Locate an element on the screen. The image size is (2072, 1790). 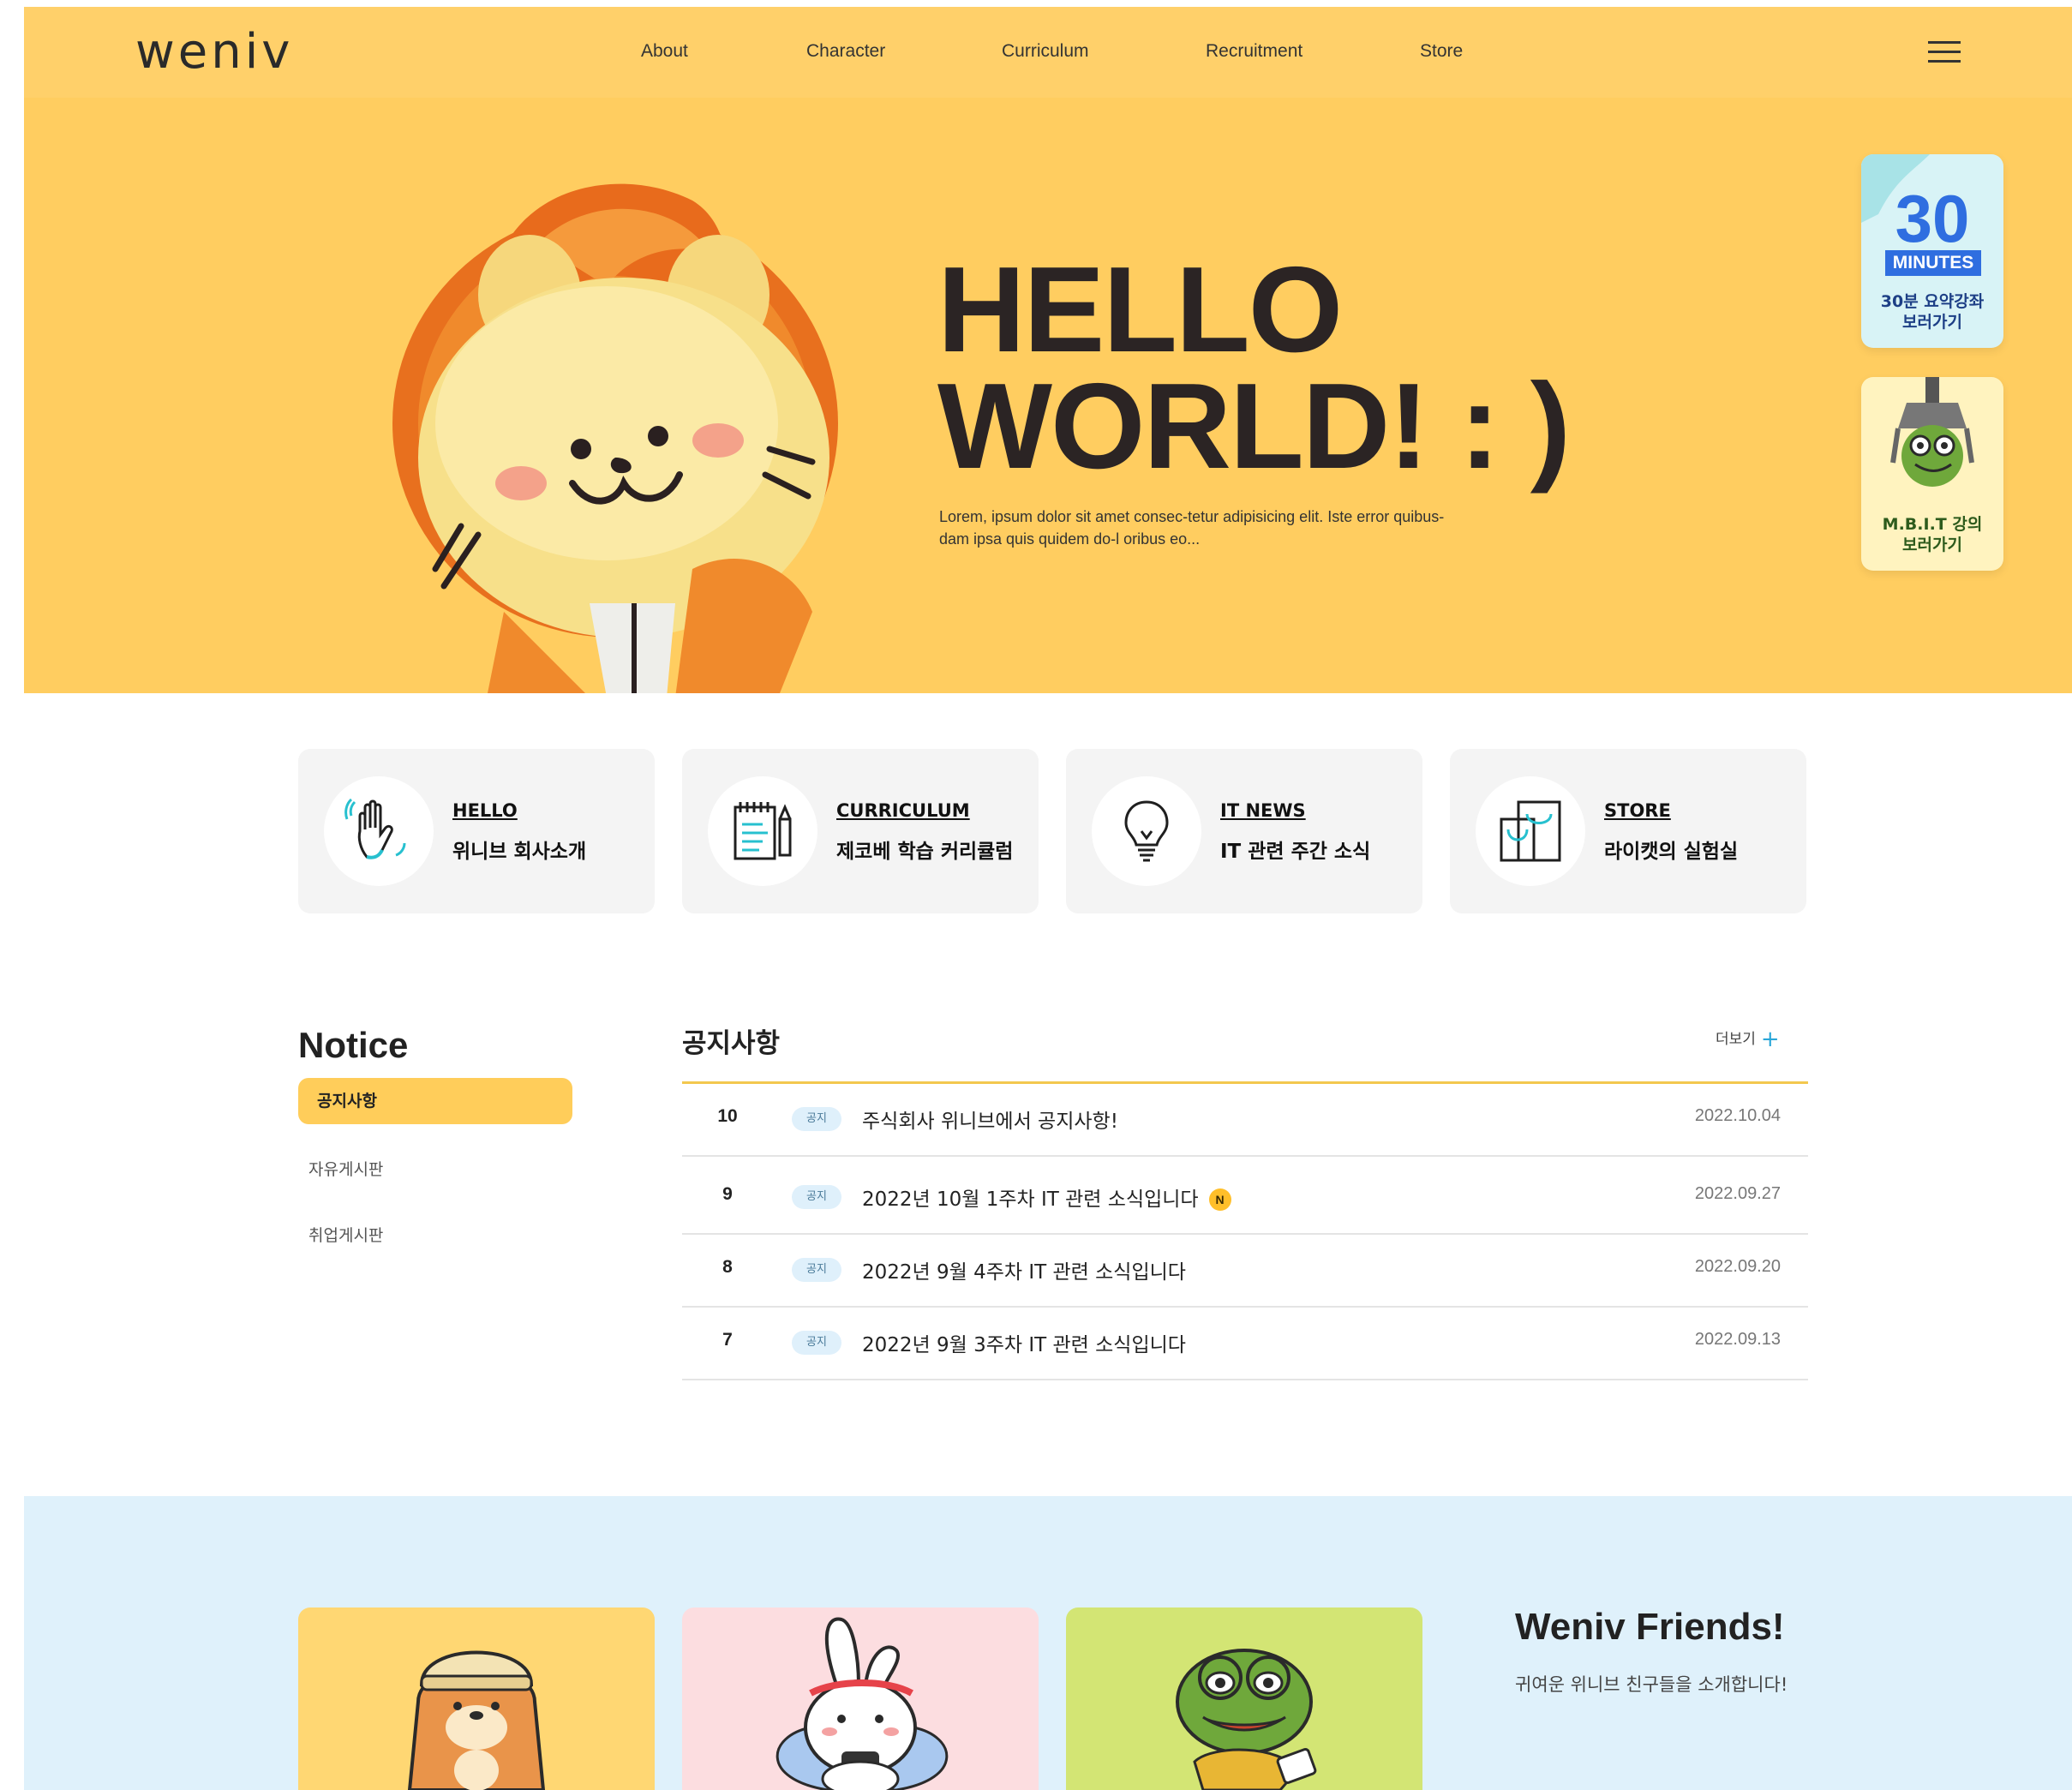
table-row: 10 공지 주식회사 위니브에서 공지사항! 2022.10.04 is located at coordinates (1245, 1120).